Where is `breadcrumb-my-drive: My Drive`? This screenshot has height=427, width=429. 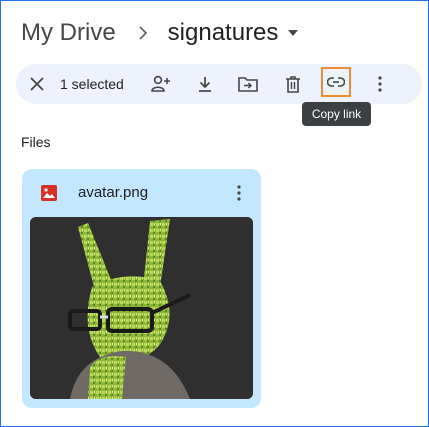 breadcrumb-my-drive: My Drive is located at coordinates (68, 33).